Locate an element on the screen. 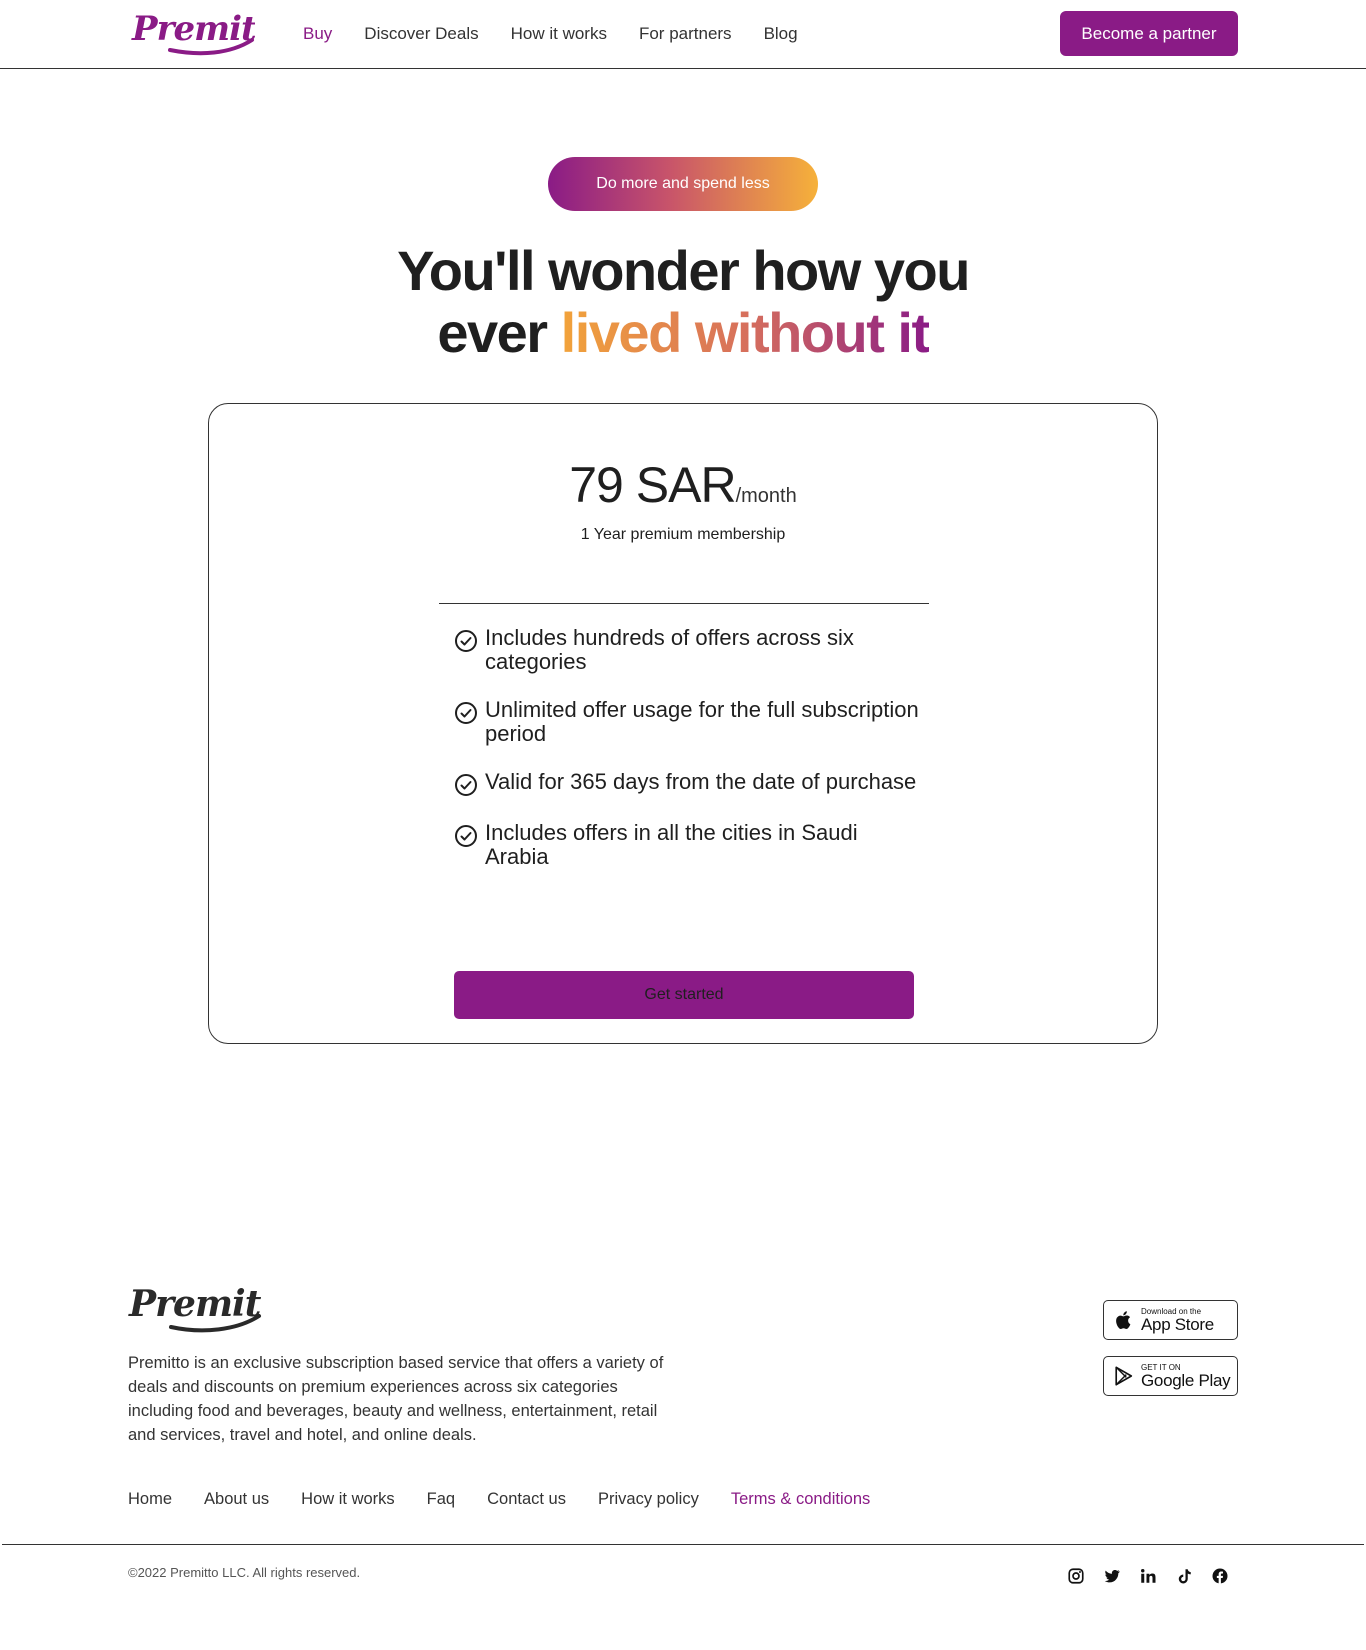  facebook-icon is located at coordinates (1220, 1576).